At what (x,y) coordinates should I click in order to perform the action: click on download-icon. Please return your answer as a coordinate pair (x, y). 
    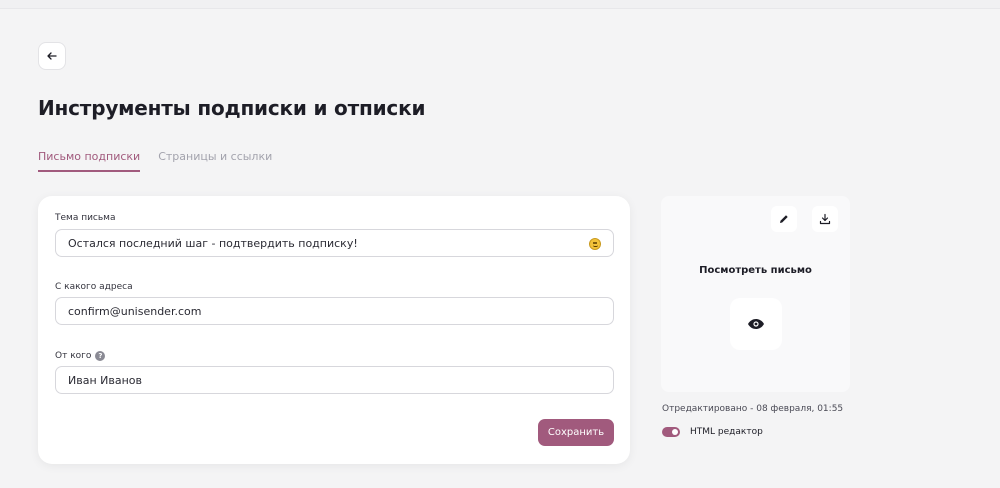
    Looking at the image, I should click on (825, 219).